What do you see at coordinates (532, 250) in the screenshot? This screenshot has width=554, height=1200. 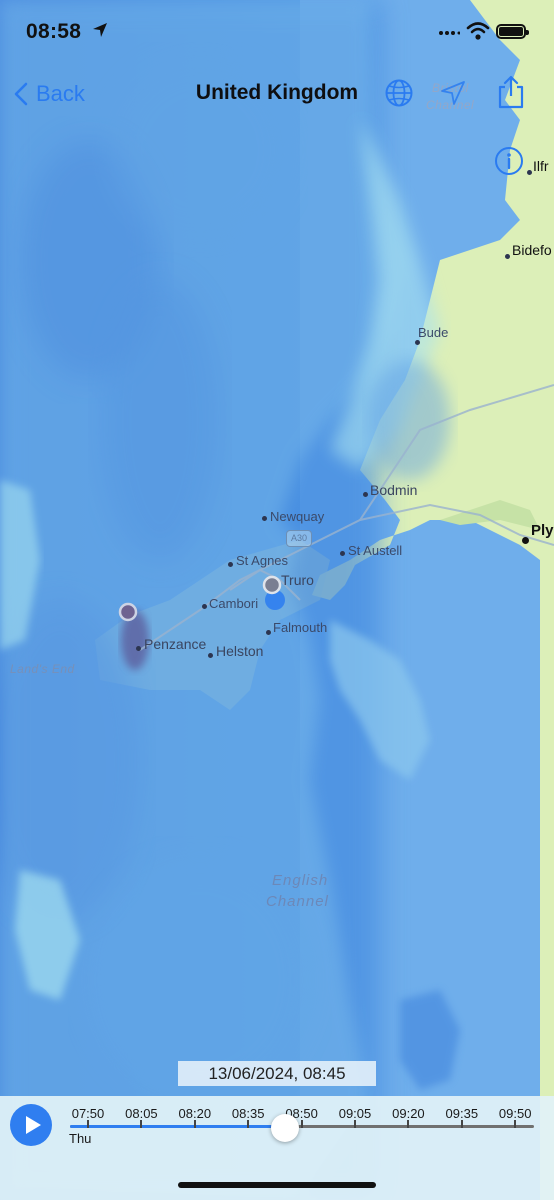 I see `place-label-bidefo: Bidefo` at bounding box center [532, 250].